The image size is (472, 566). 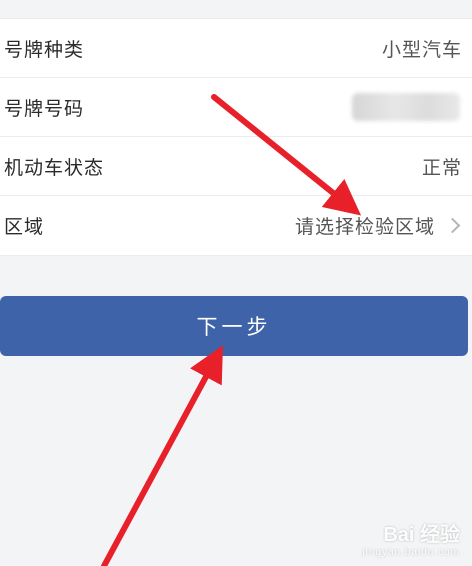 I want to click on plate-number-label: 号牌号码, so click(x=44, y=108).